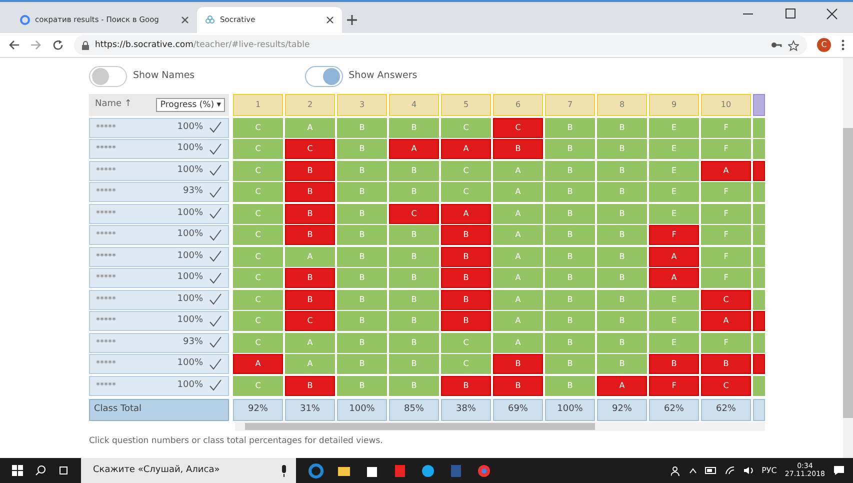 The image size is (853, 483). Describe the element at coordinates (113, 105) in the screenshot. I see `name-sort-header: Name ↑` at that location.